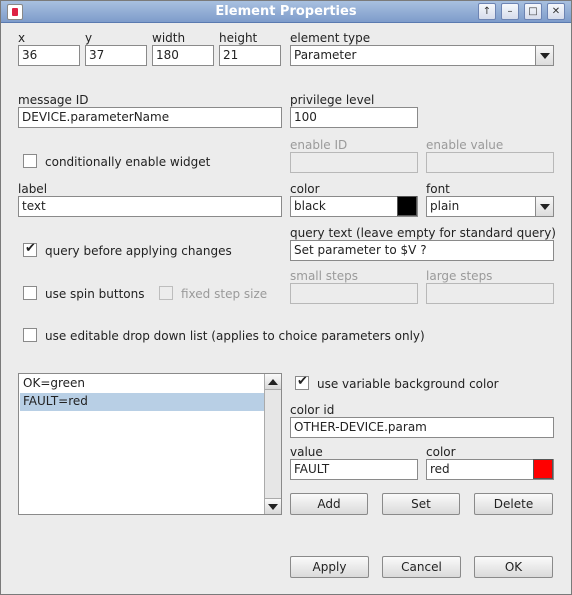  Describe the element at coordinates (422, 250) in the screenshot. I see `query-text-field: Set parameter to $V ?` at that location.